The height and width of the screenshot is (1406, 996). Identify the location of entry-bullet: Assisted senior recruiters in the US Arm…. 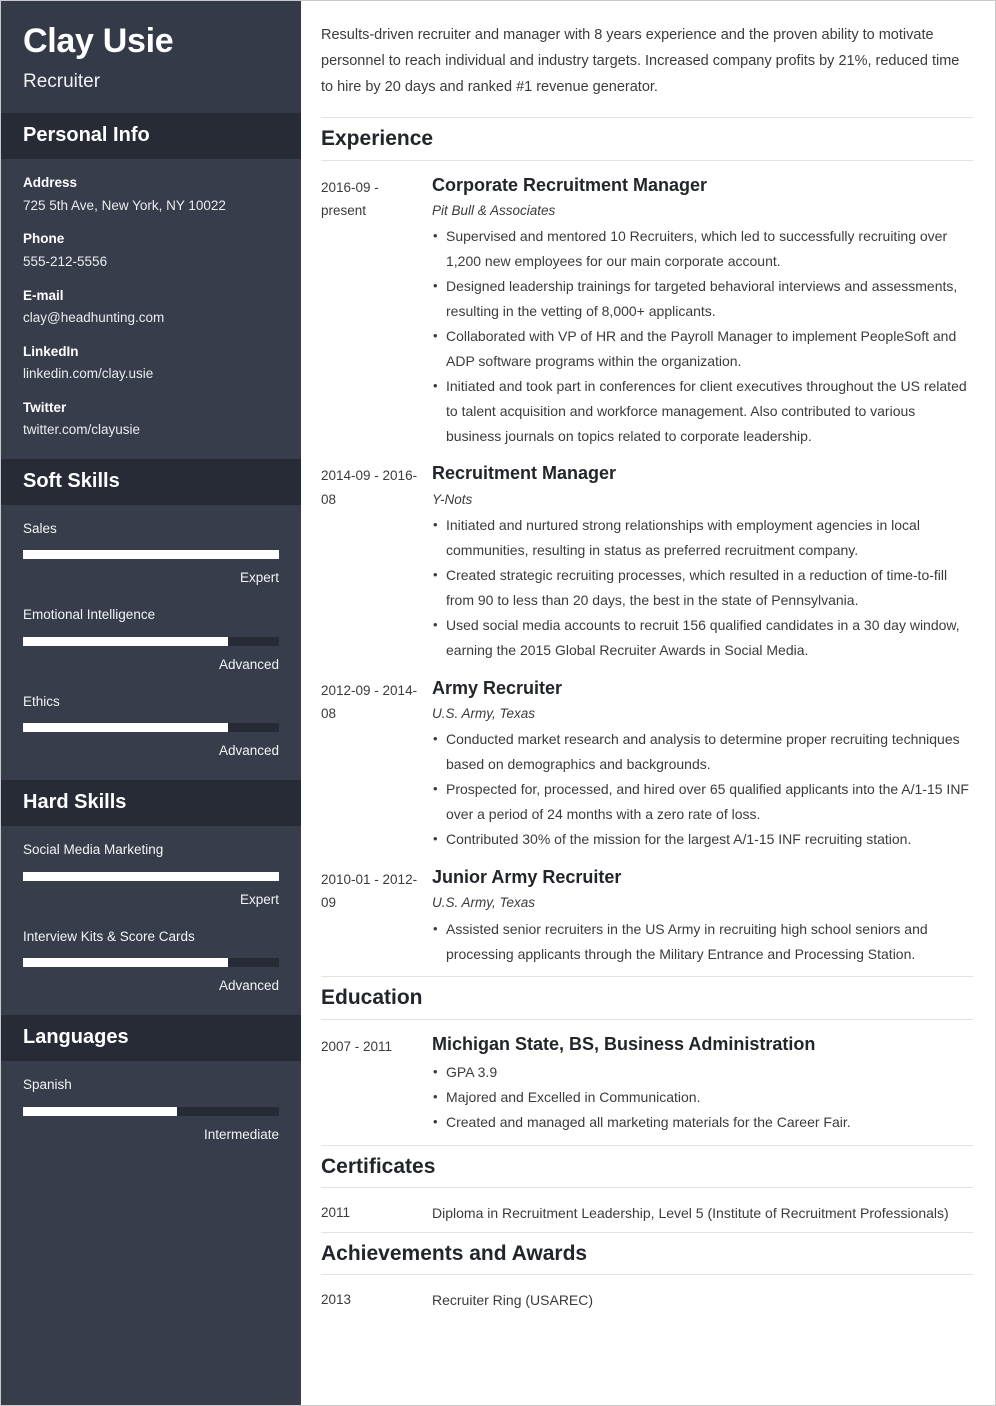
(702, 942).